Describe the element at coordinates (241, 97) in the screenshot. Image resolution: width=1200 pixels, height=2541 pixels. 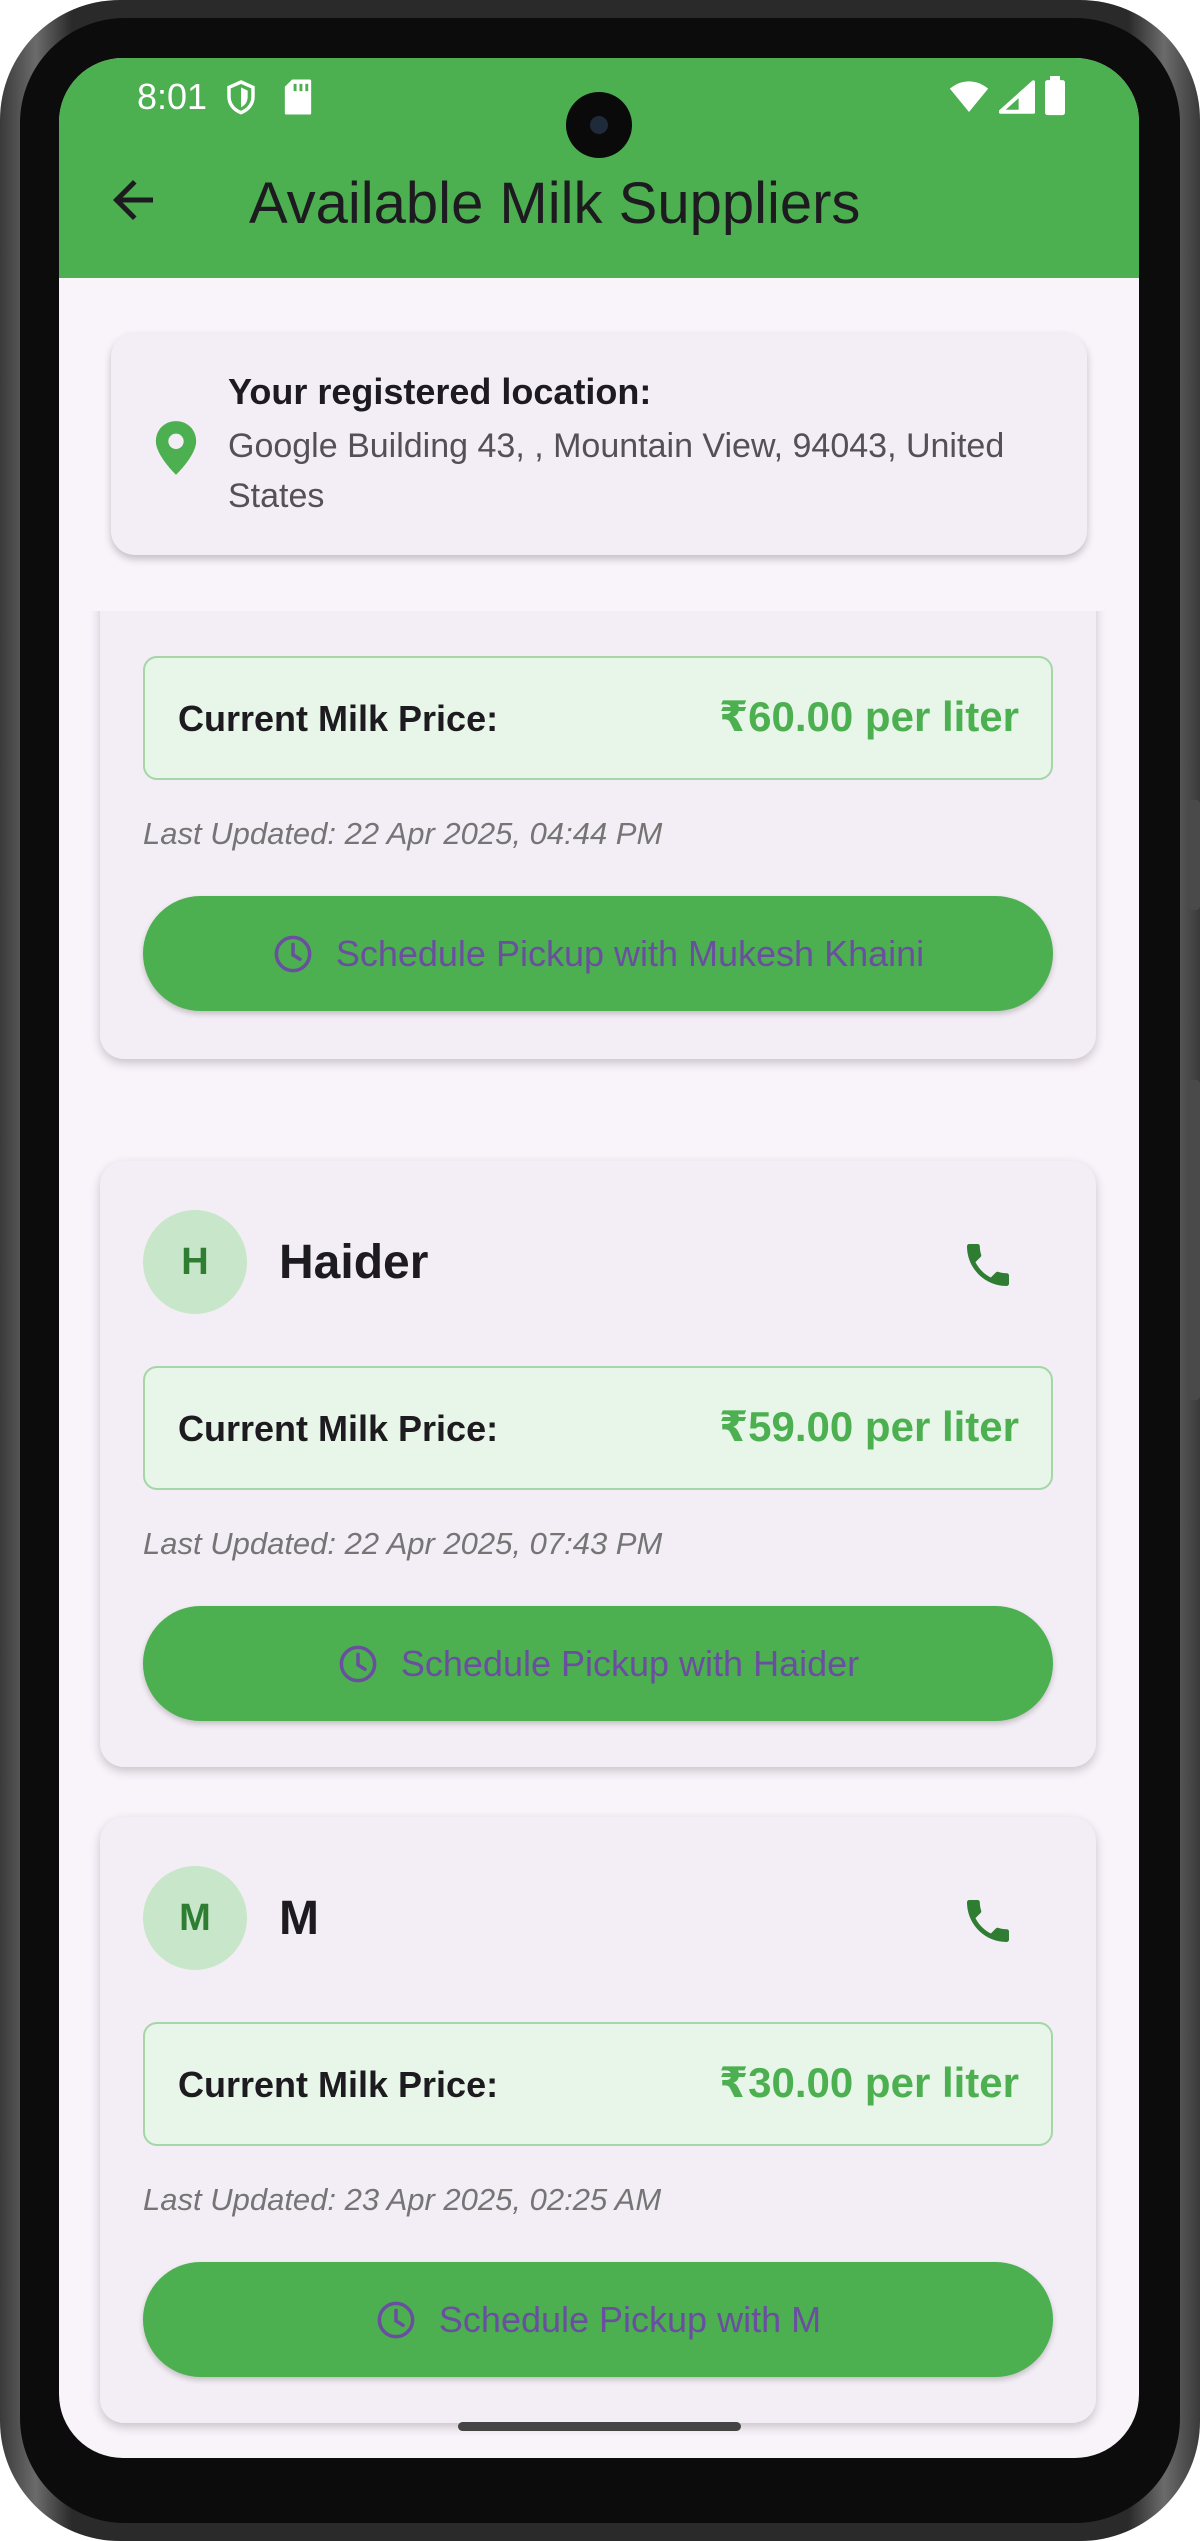
I see `shield-icon` at that location.